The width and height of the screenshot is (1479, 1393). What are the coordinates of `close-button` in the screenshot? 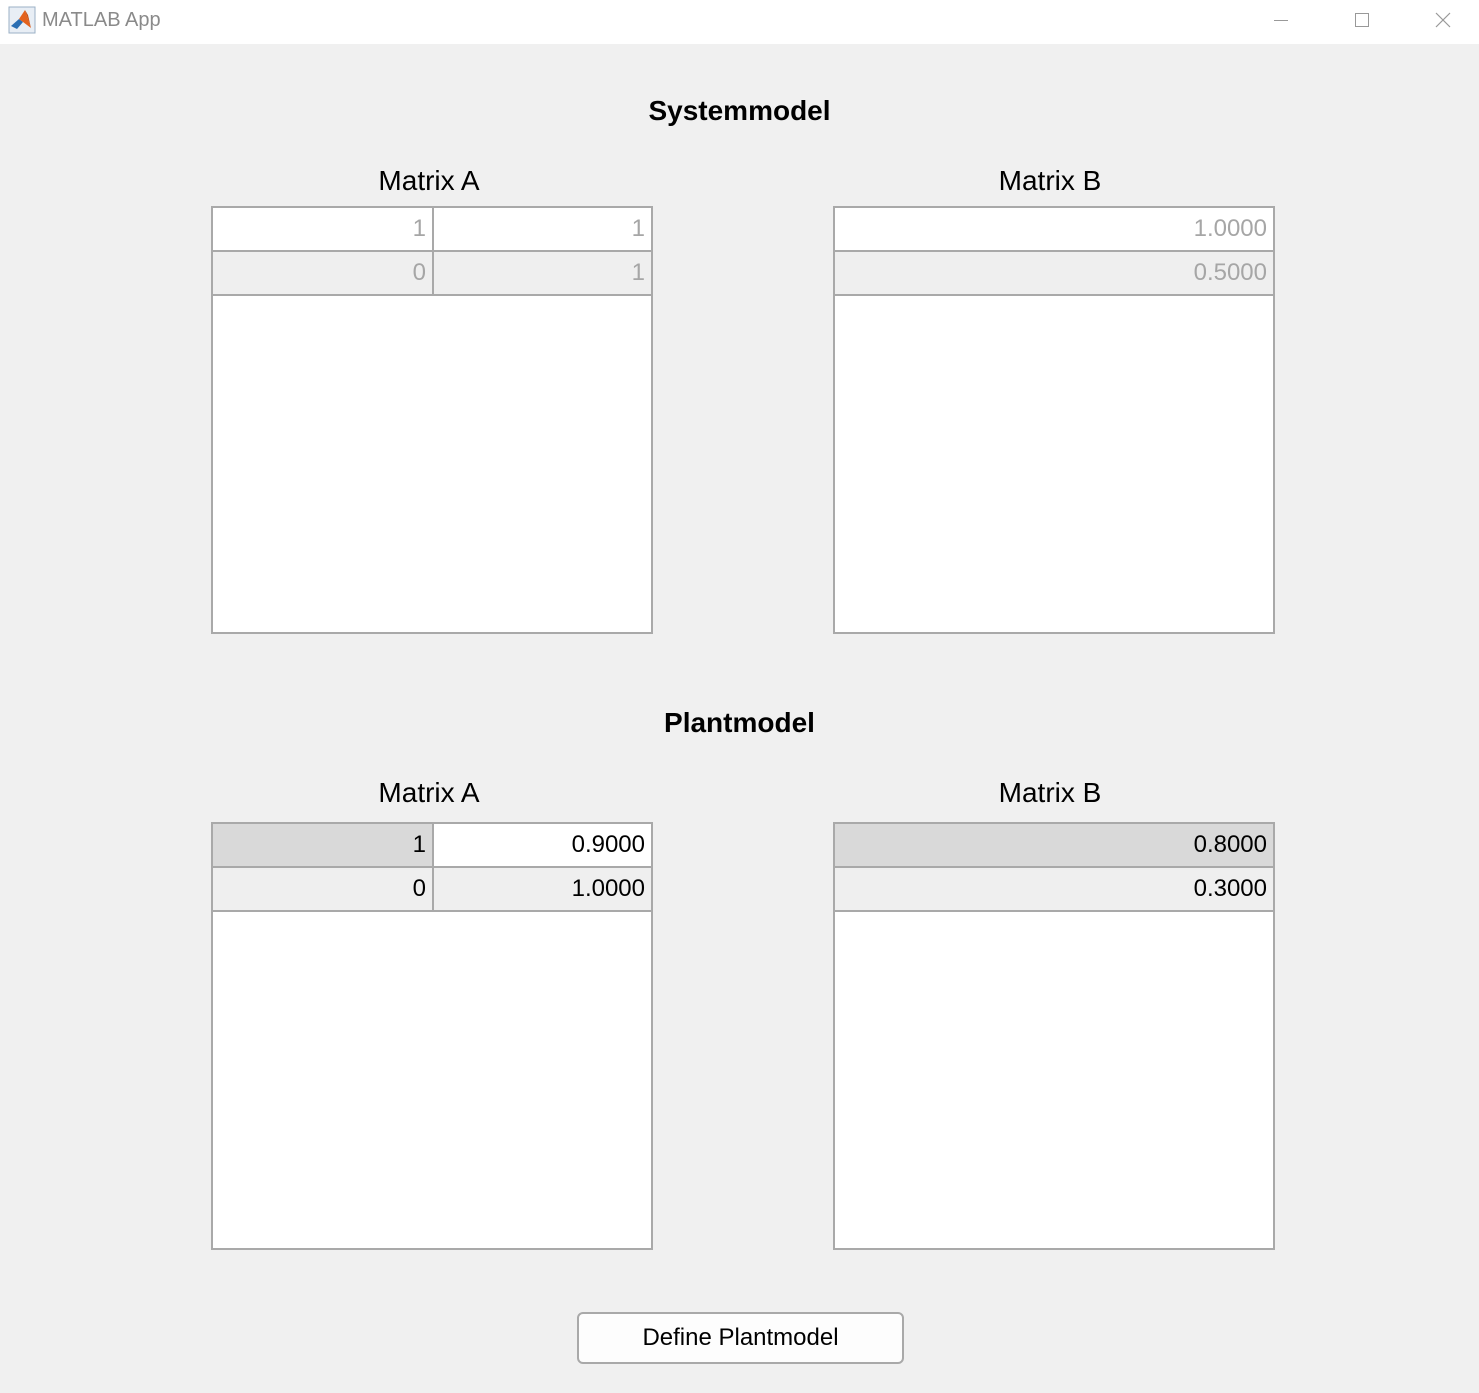 It's located at (1441, 20).